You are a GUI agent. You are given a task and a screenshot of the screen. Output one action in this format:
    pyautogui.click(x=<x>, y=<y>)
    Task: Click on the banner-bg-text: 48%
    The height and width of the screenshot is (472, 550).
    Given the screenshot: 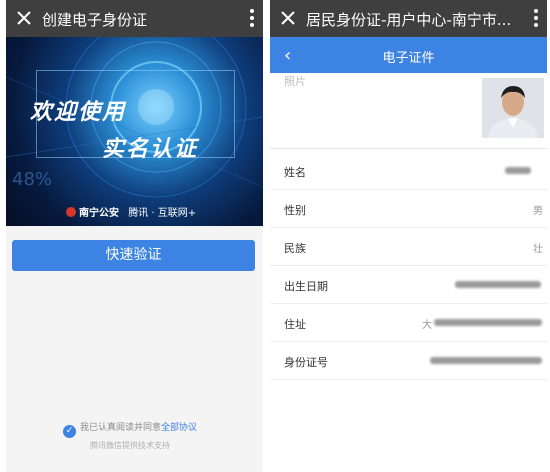 What is the action you would take?
    pyautogui.click(x=32, y=179)
    